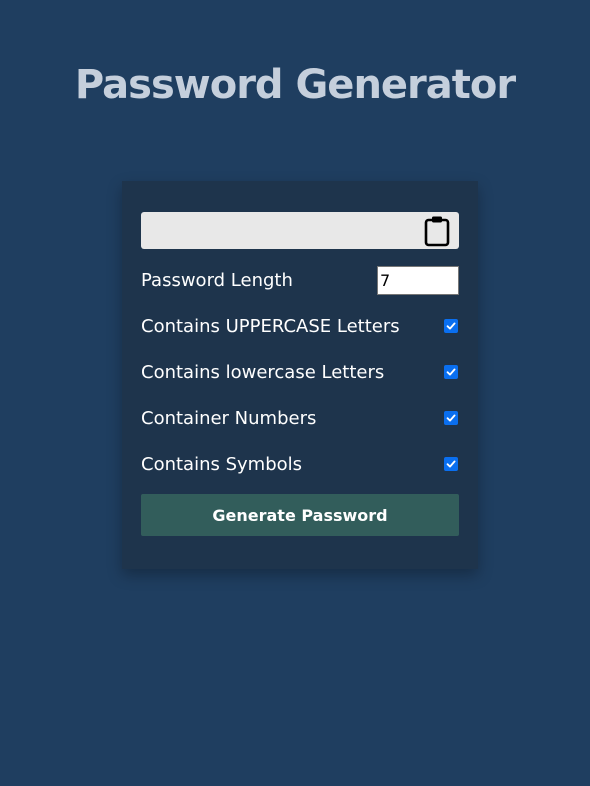 The image size is (590, 786). What do you see at coordinates (418, 280) in the screenshot?
I see `length-input` at bounding box center [418, 280].